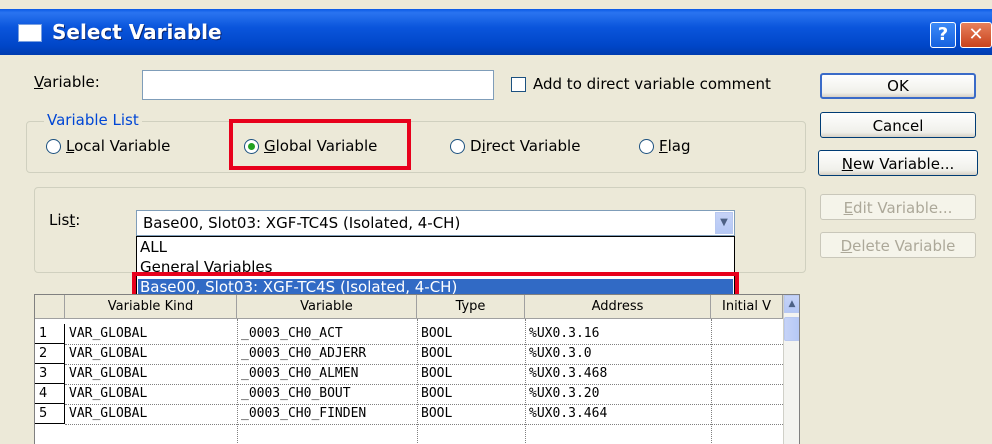 The height and width of the screenshot is (444, 992). I want to click on local-variable-label: Local Variable, so click(118, 146).